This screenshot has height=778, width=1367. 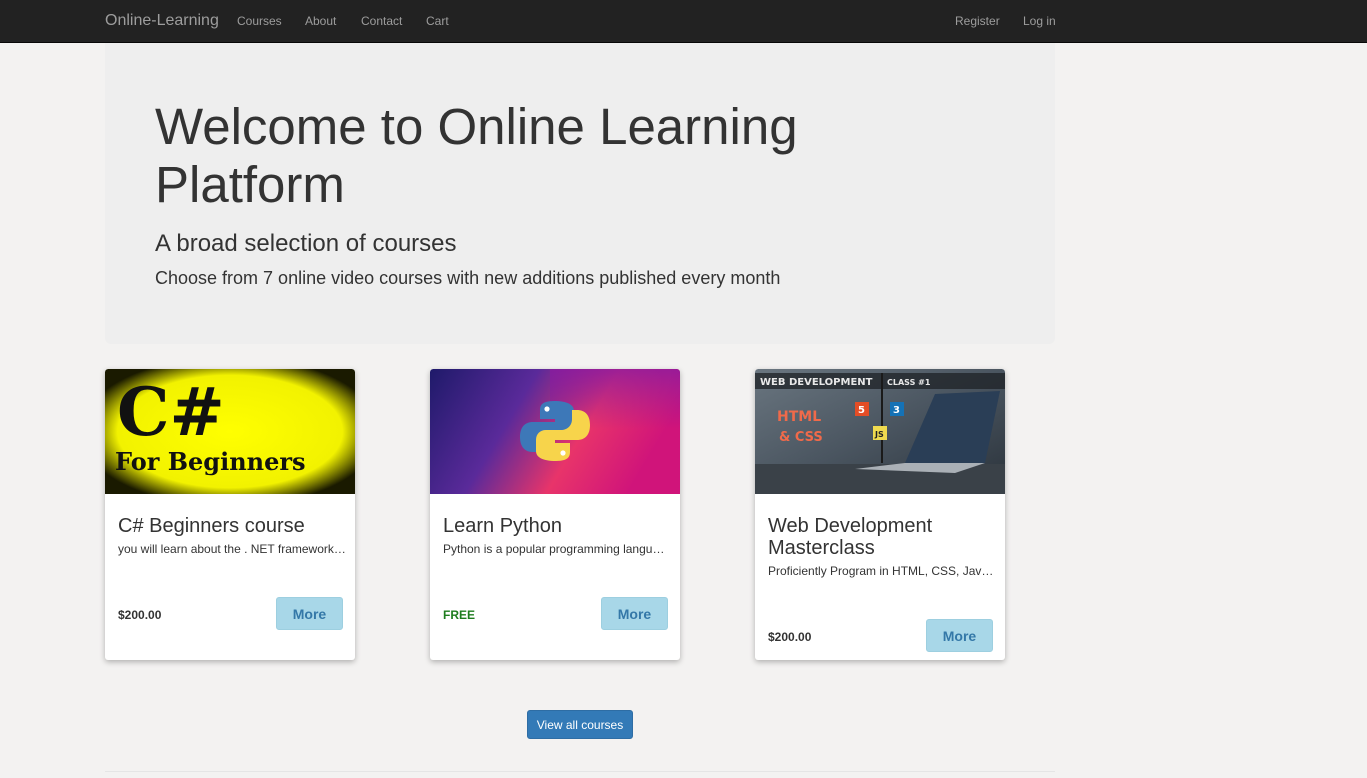 I want to click on html5-icon-label: 5, so click(x=861, y=410).